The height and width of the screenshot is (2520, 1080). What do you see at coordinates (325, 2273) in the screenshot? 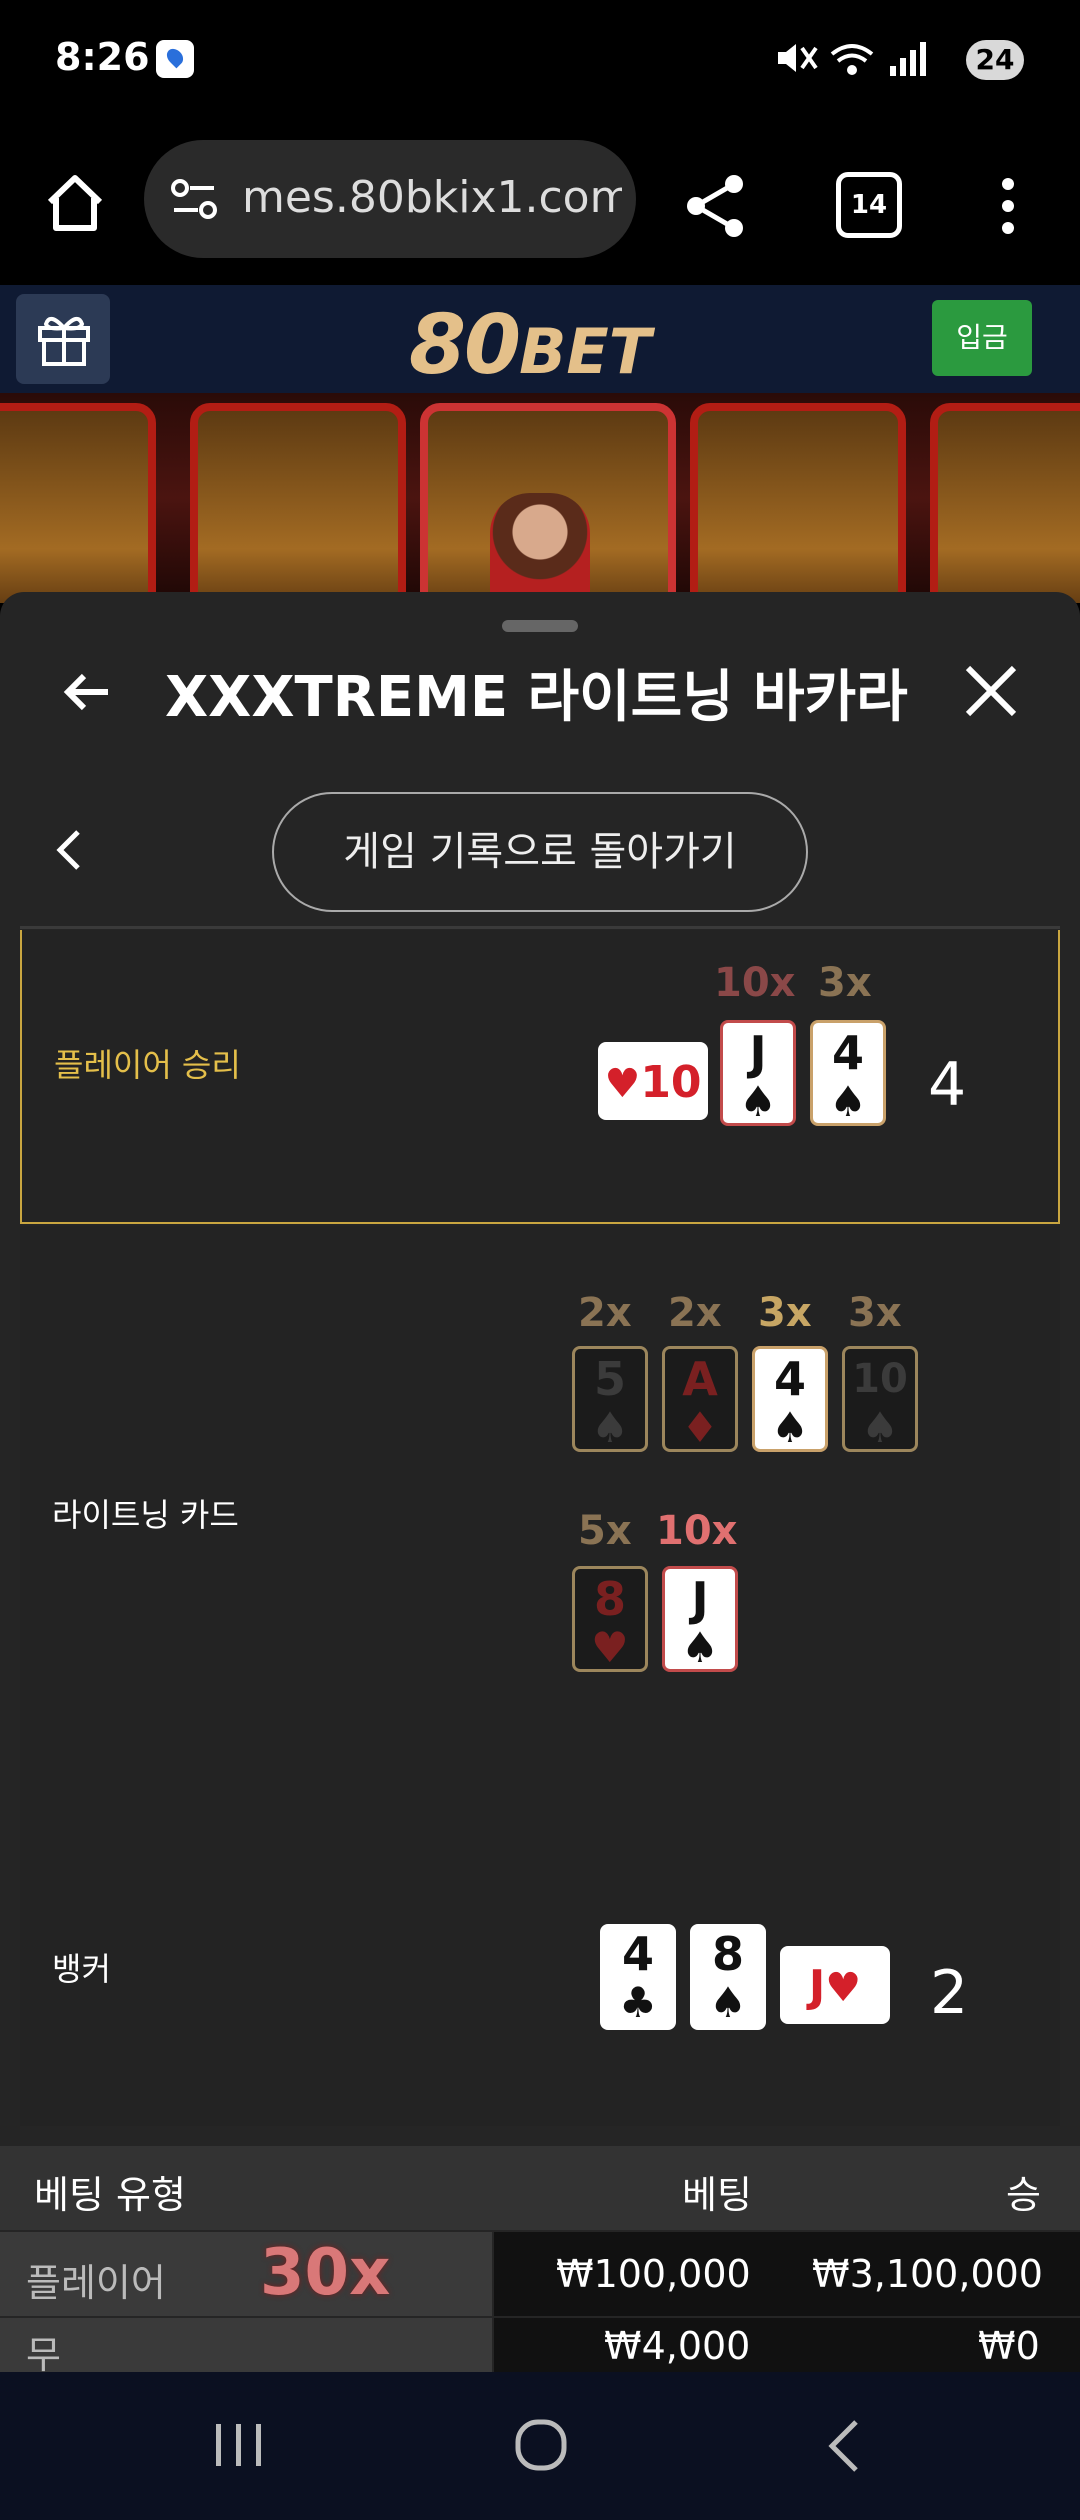
I see `win-multiplier: 30x` at bounding box center [325, 2273].